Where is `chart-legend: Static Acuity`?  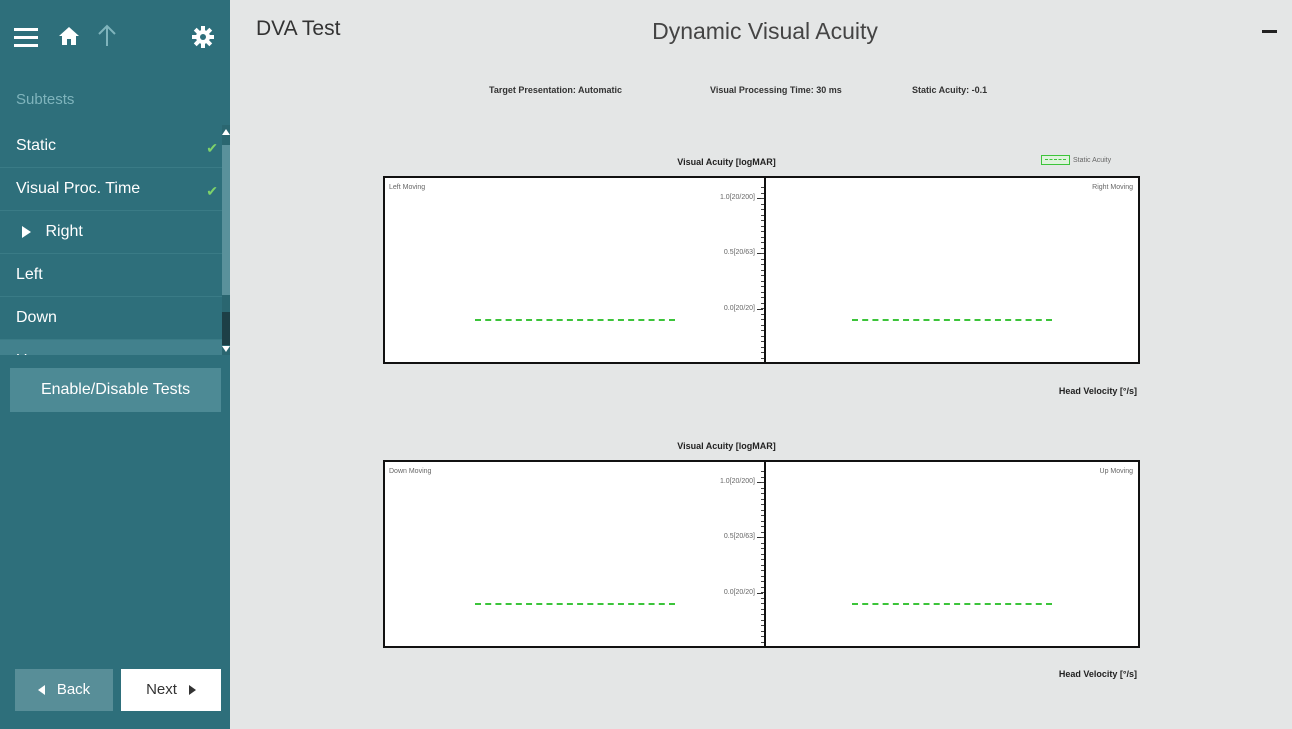
chart-legend: Static Acuity is located at coordinates (1076, 160).